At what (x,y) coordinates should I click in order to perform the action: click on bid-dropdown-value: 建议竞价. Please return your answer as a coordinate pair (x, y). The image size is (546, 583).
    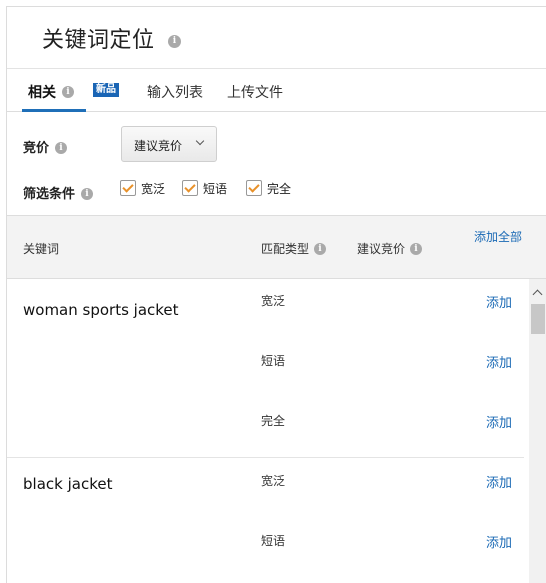
    Looking at the image, I should click on (158, 146).